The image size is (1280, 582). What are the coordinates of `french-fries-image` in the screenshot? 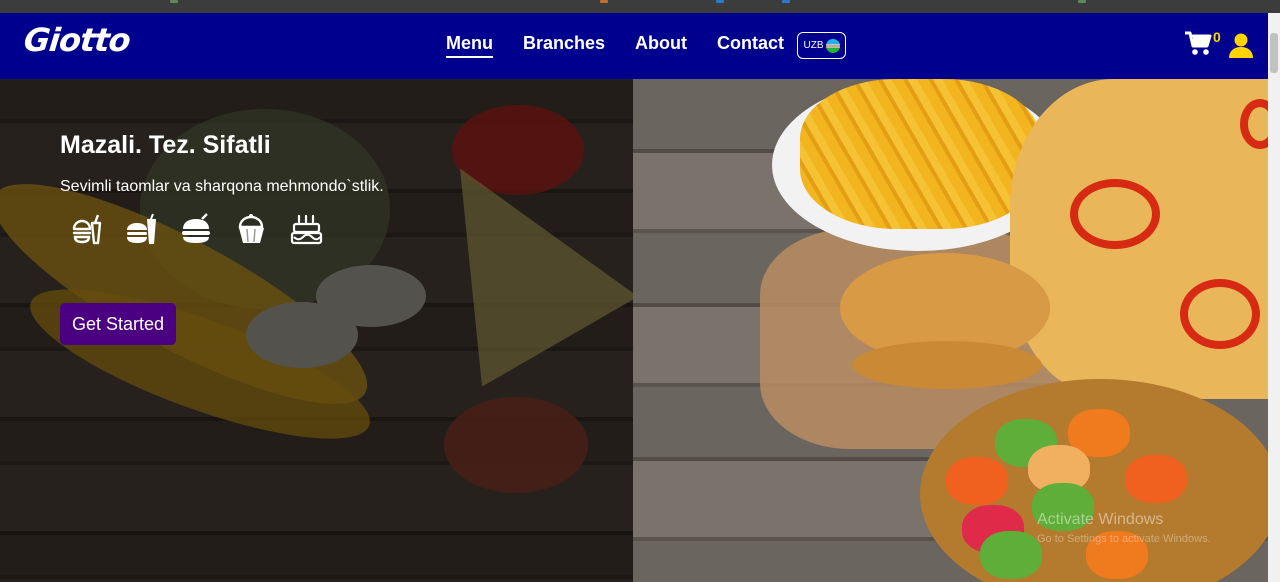 It's located at (920, 154).